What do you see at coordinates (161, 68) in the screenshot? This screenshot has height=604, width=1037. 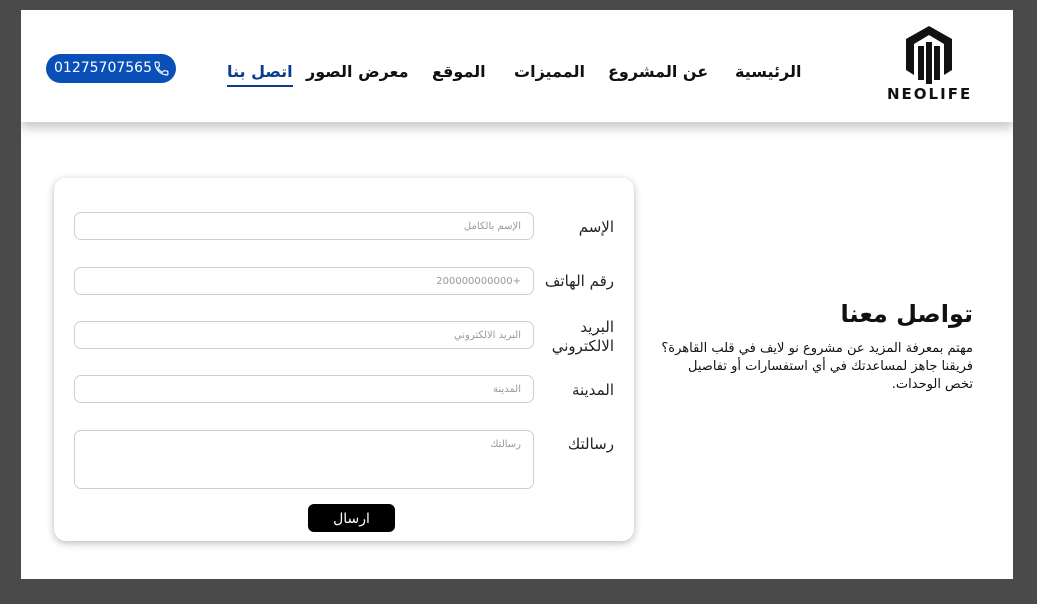 I see `phone-icon` at bounding box center [161, 68].